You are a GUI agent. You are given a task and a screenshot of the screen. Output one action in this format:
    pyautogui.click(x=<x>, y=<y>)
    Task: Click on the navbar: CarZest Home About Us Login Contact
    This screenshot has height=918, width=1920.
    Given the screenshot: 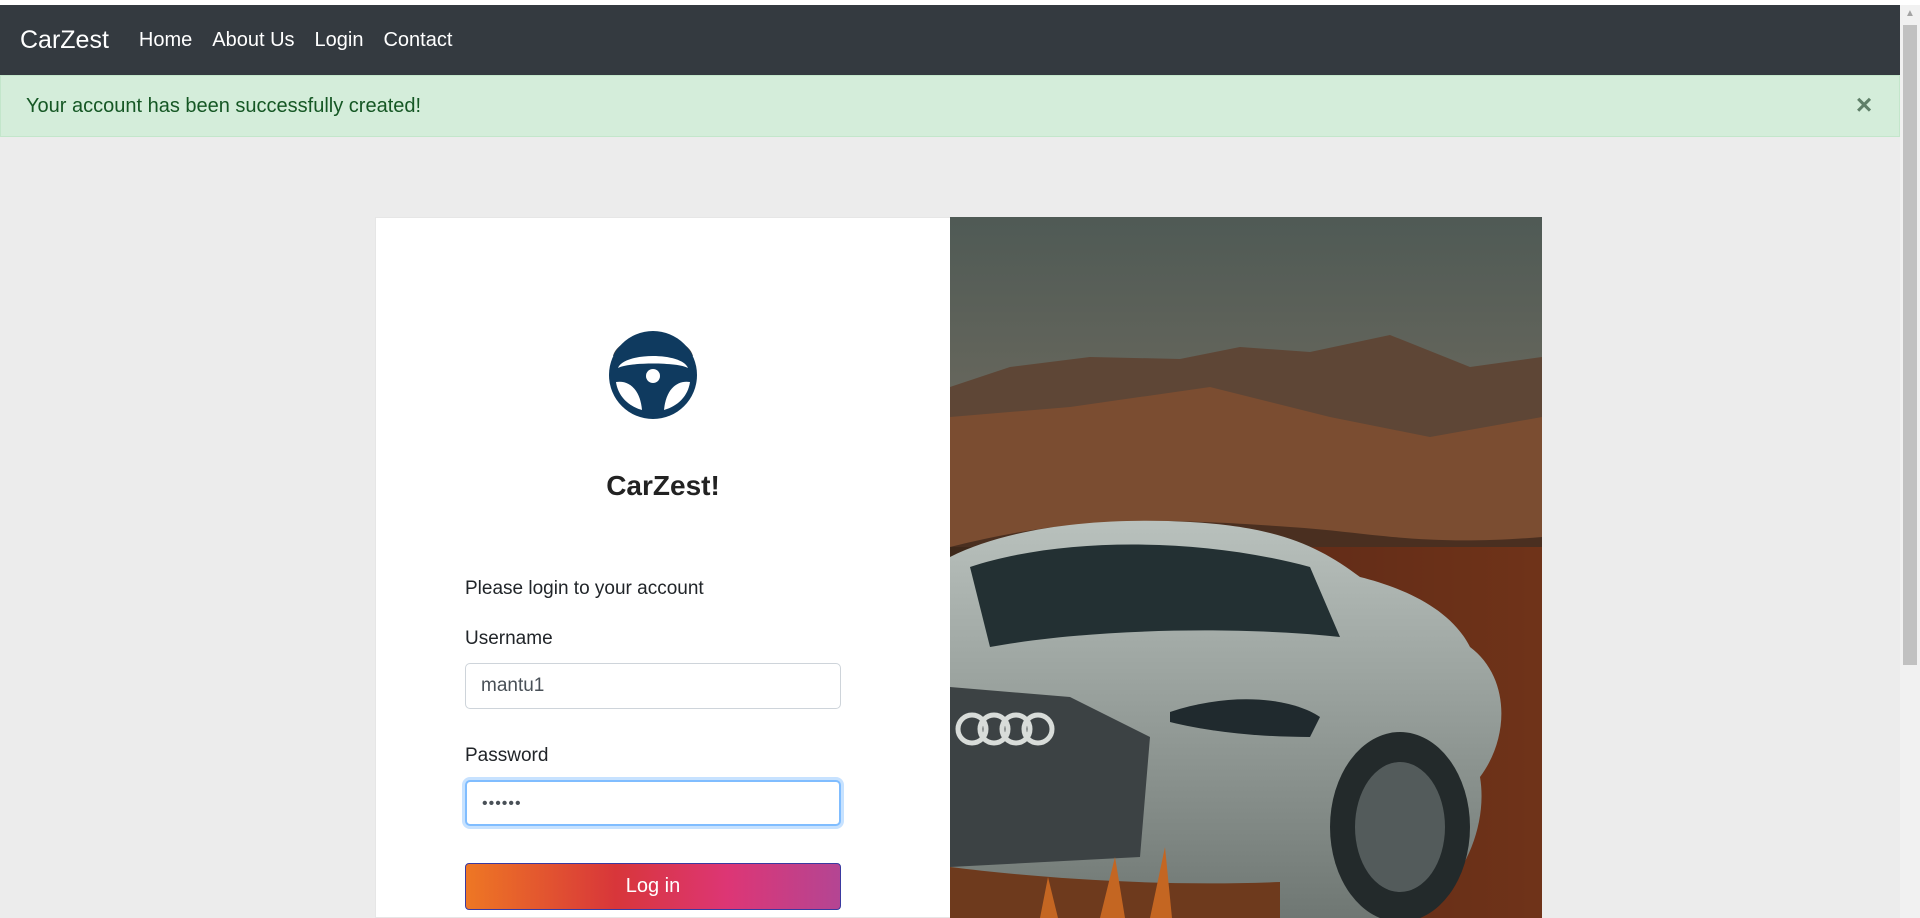 What is the action you would take?
    pyautogui.click(x=950, y=40)
    